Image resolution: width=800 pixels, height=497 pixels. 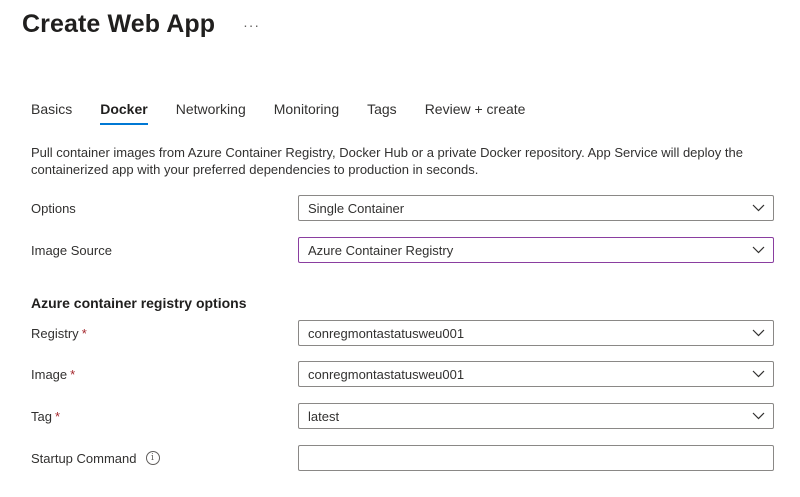 What do you see at coordinates (139, 303) in the screenshot?
I see `section-heading: Azure container registry options` at bounding box center [139, 303].